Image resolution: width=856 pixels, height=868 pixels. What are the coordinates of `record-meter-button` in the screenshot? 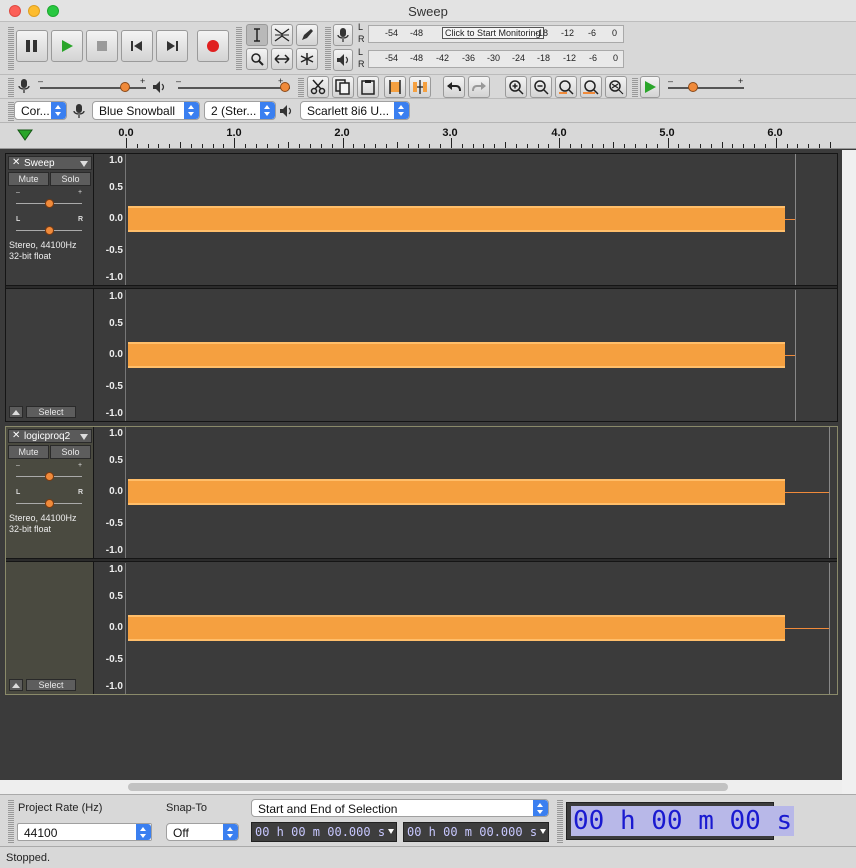 It's located at (343, 35).